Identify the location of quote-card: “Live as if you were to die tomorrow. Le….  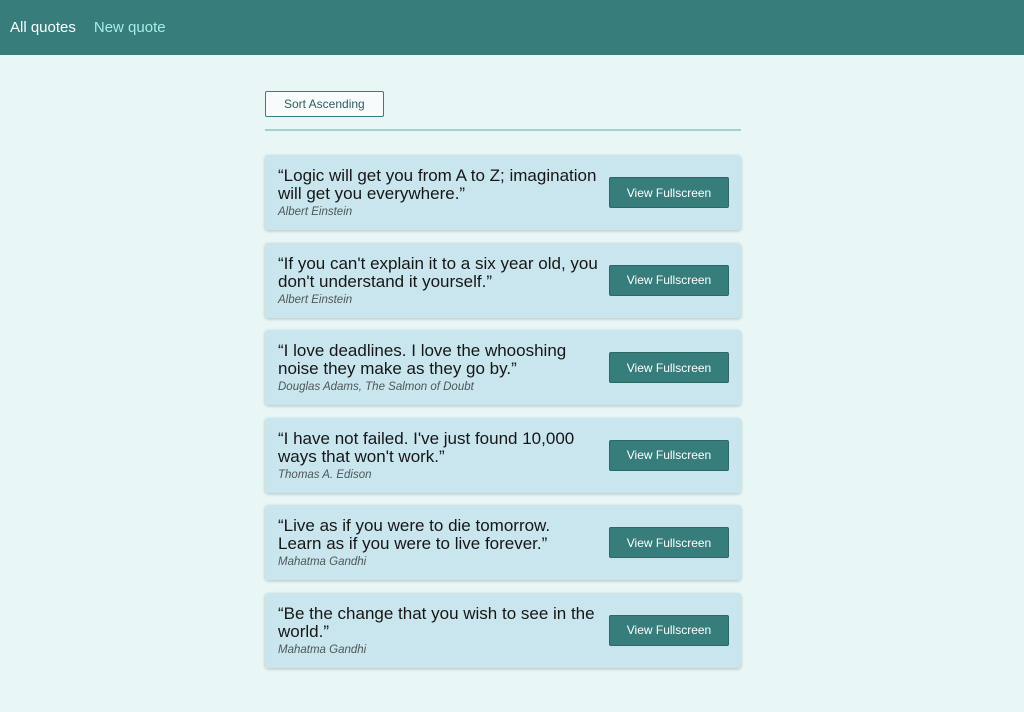
(503, 542).